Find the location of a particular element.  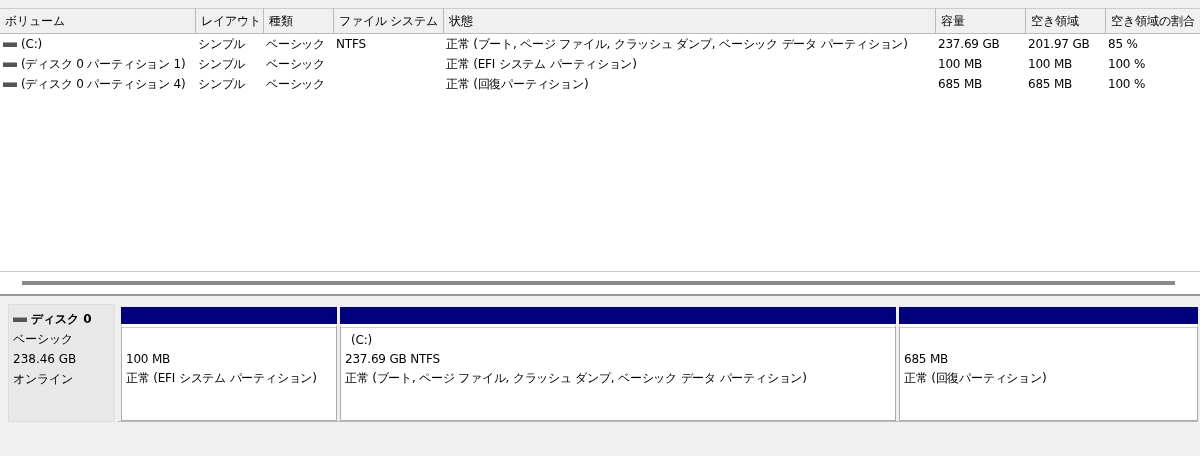

column-header: レイアウト is located at coordinates (229, 21).